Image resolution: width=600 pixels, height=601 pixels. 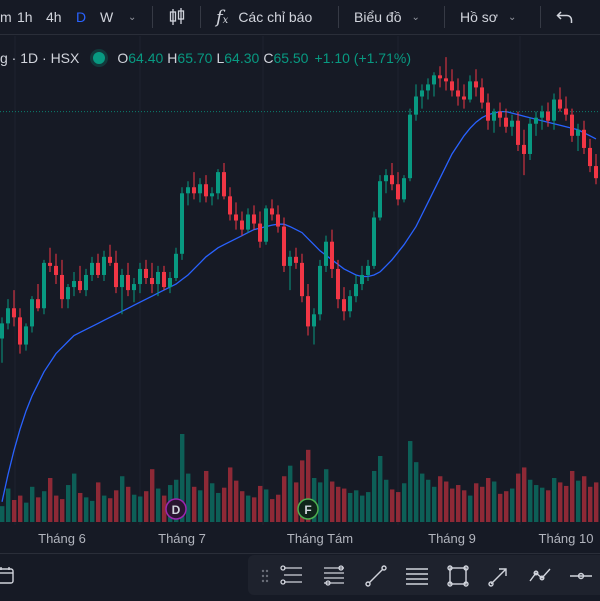 What do you see at coordinates (268, 58) in the screenshot?
I see `close-label: C` at bounding box center [268, 58].